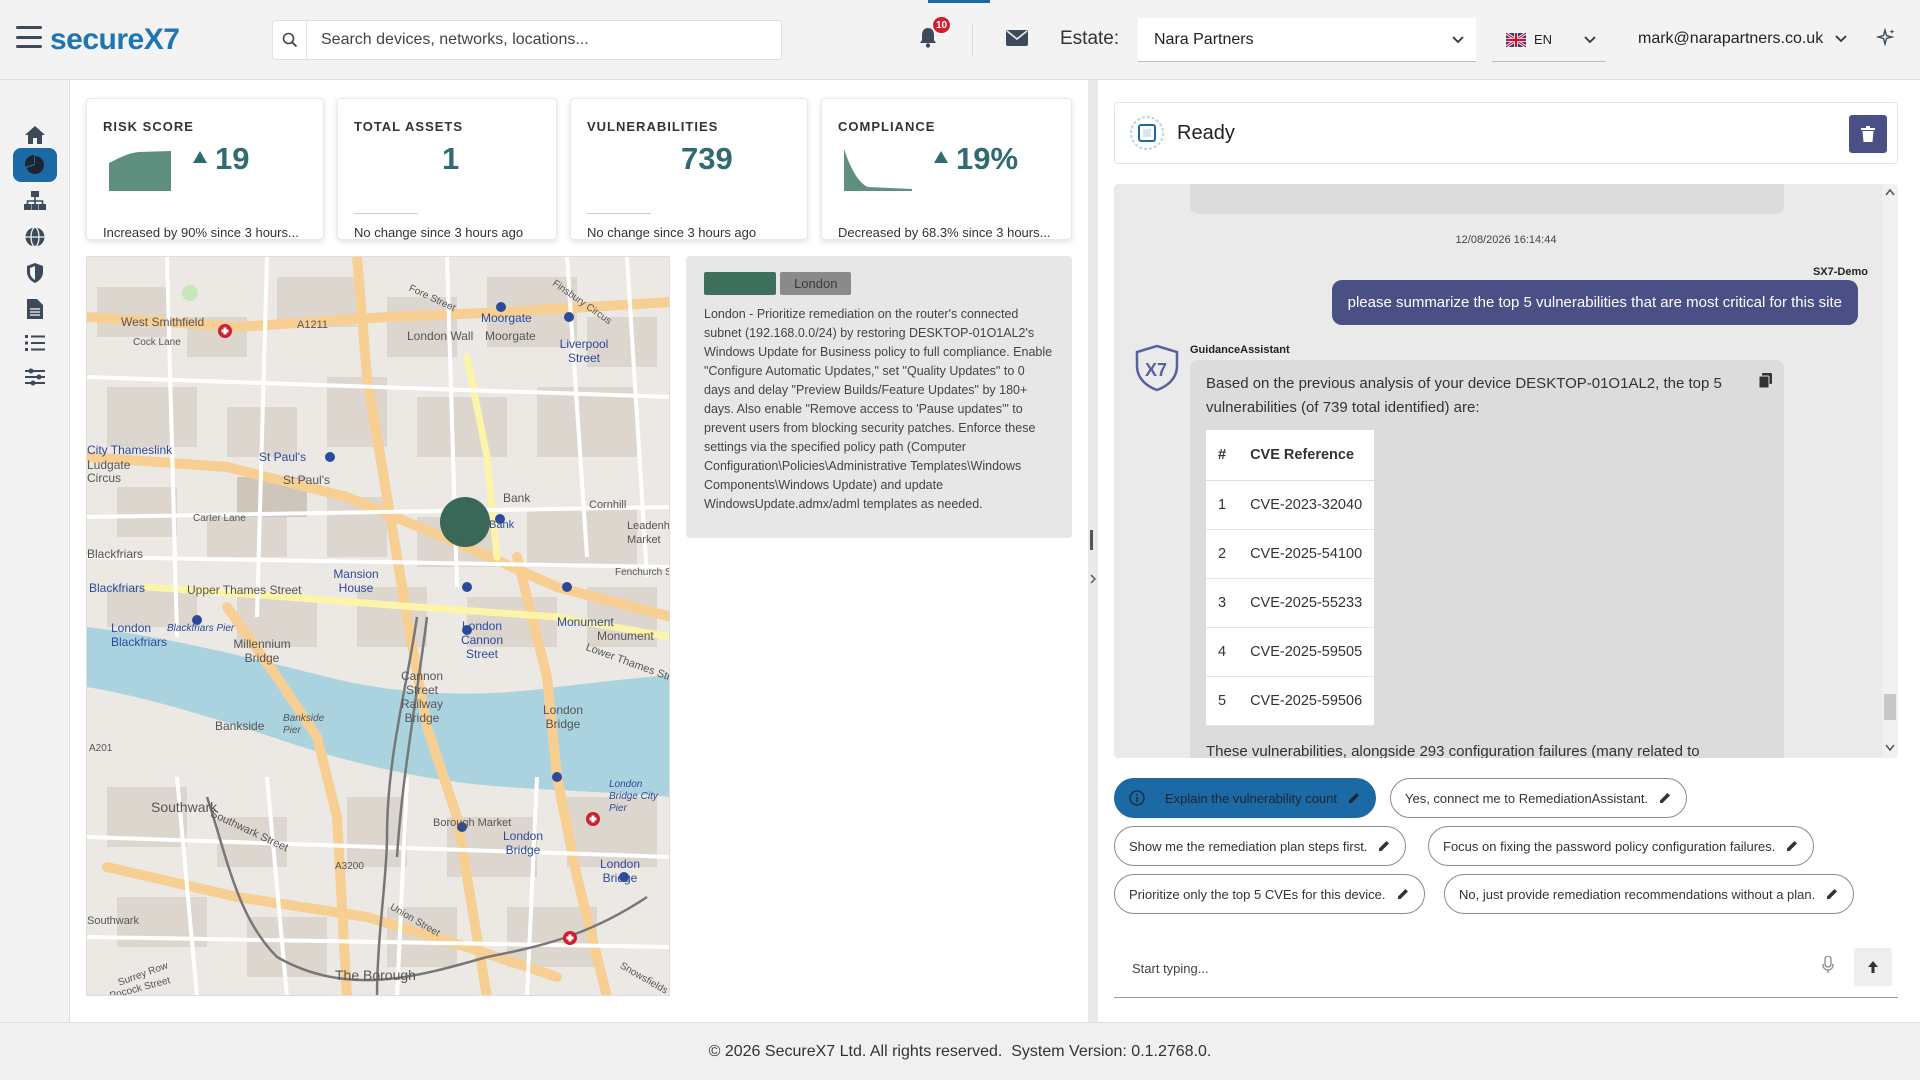  What do you see at coordinates (465, 522) in the screenshot?
I see `site-location-marker` at bounding box center [465, 522].